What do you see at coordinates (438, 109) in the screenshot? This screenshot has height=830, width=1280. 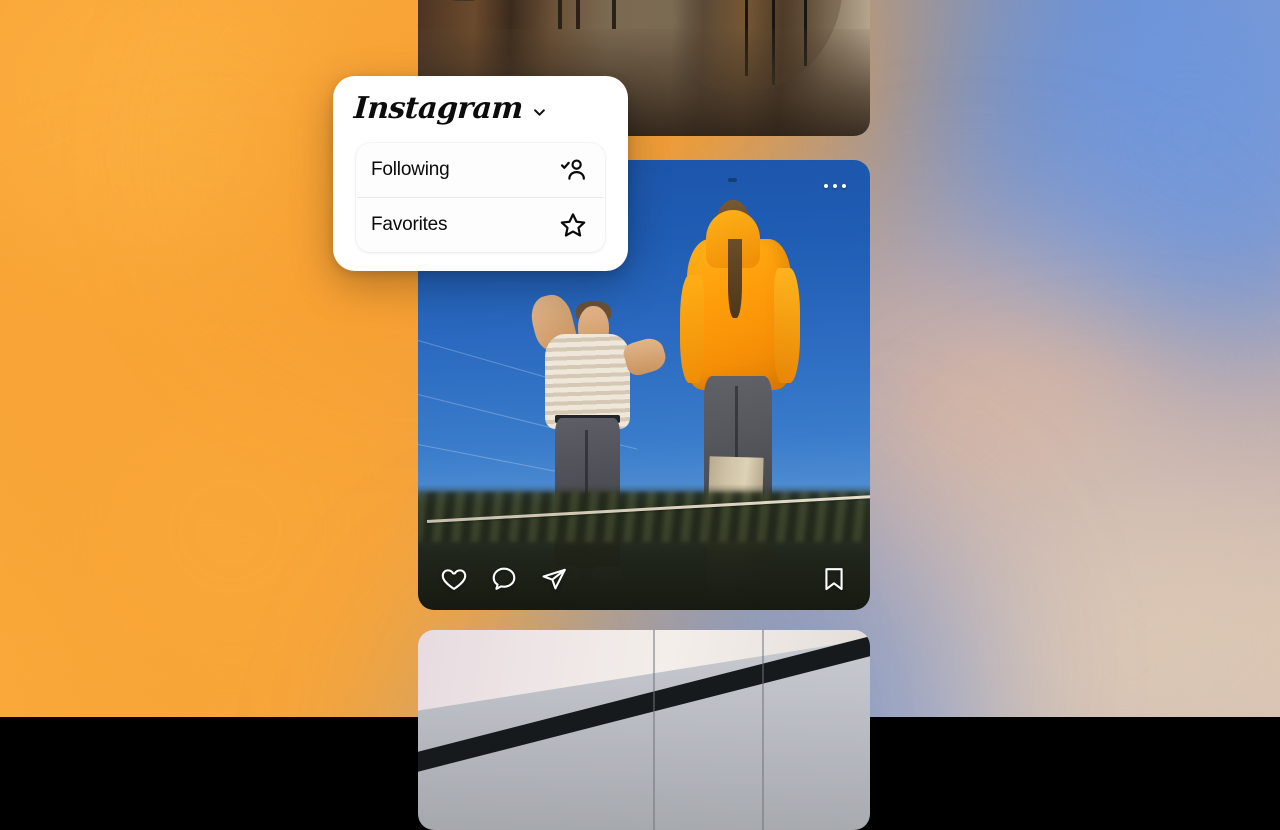 I see `instagram-wordmark: Instagram` at bounding box center [438, 109].